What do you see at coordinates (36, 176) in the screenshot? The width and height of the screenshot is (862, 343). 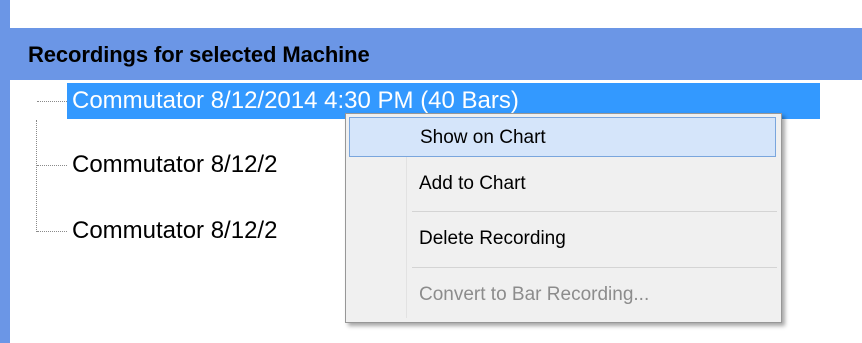 I see `tree-connector-vertical` at bounding box center [36, 176].